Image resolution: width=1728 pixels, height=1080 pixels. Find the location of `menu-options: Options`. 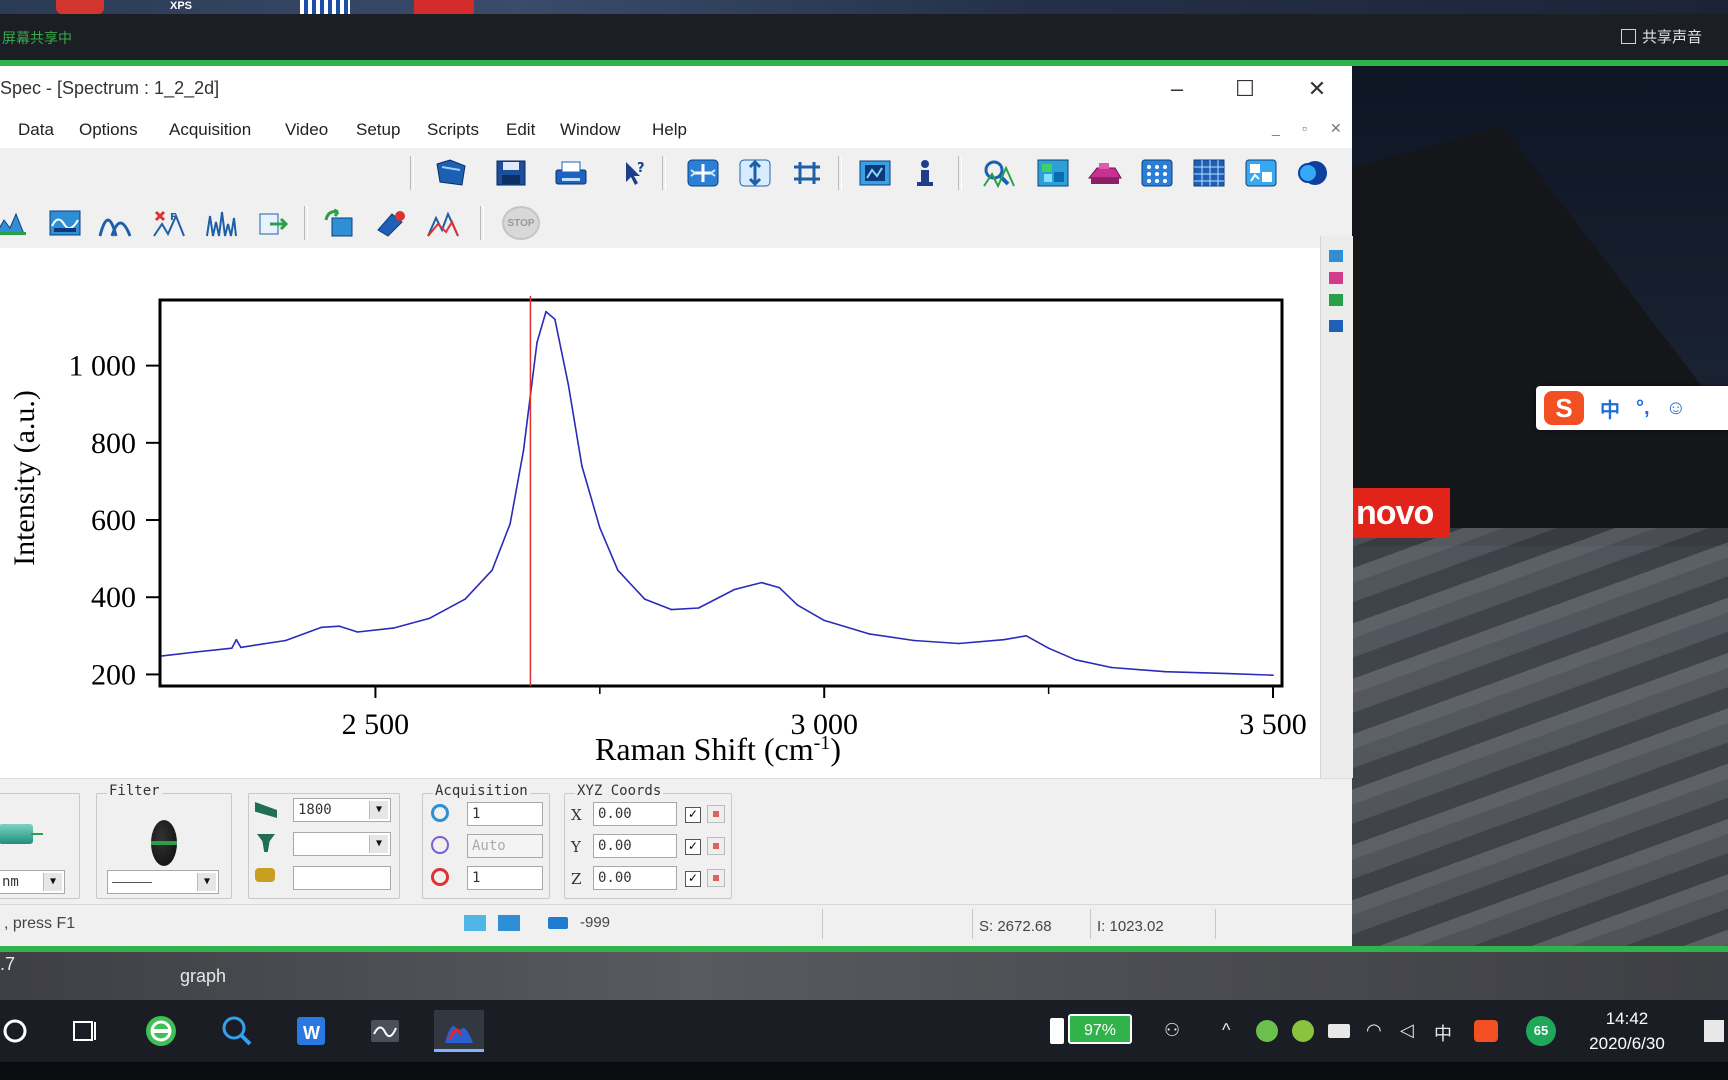

menu-options: Options is located at coordinates (108, 130).